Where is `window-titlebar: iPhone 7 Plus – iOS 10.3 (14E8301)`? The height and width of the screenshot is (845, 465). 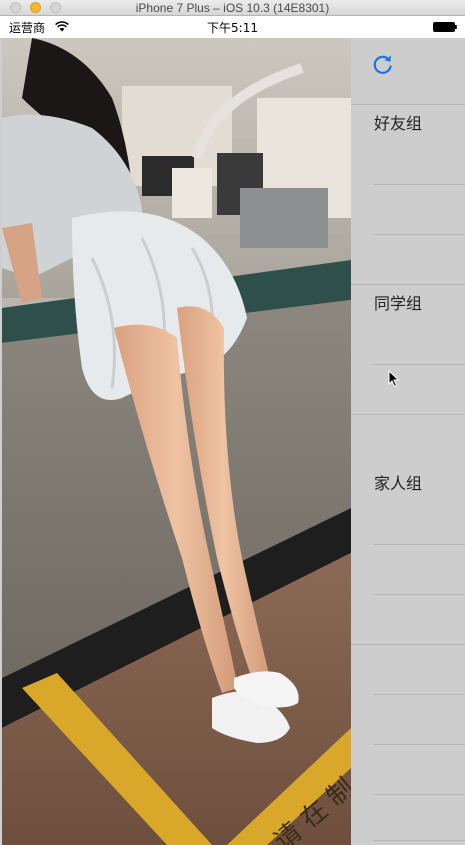
window-titlebar: iPhone 7 Plus – iOS 10.3 (14E8301) is located at coordinates (232, 8).